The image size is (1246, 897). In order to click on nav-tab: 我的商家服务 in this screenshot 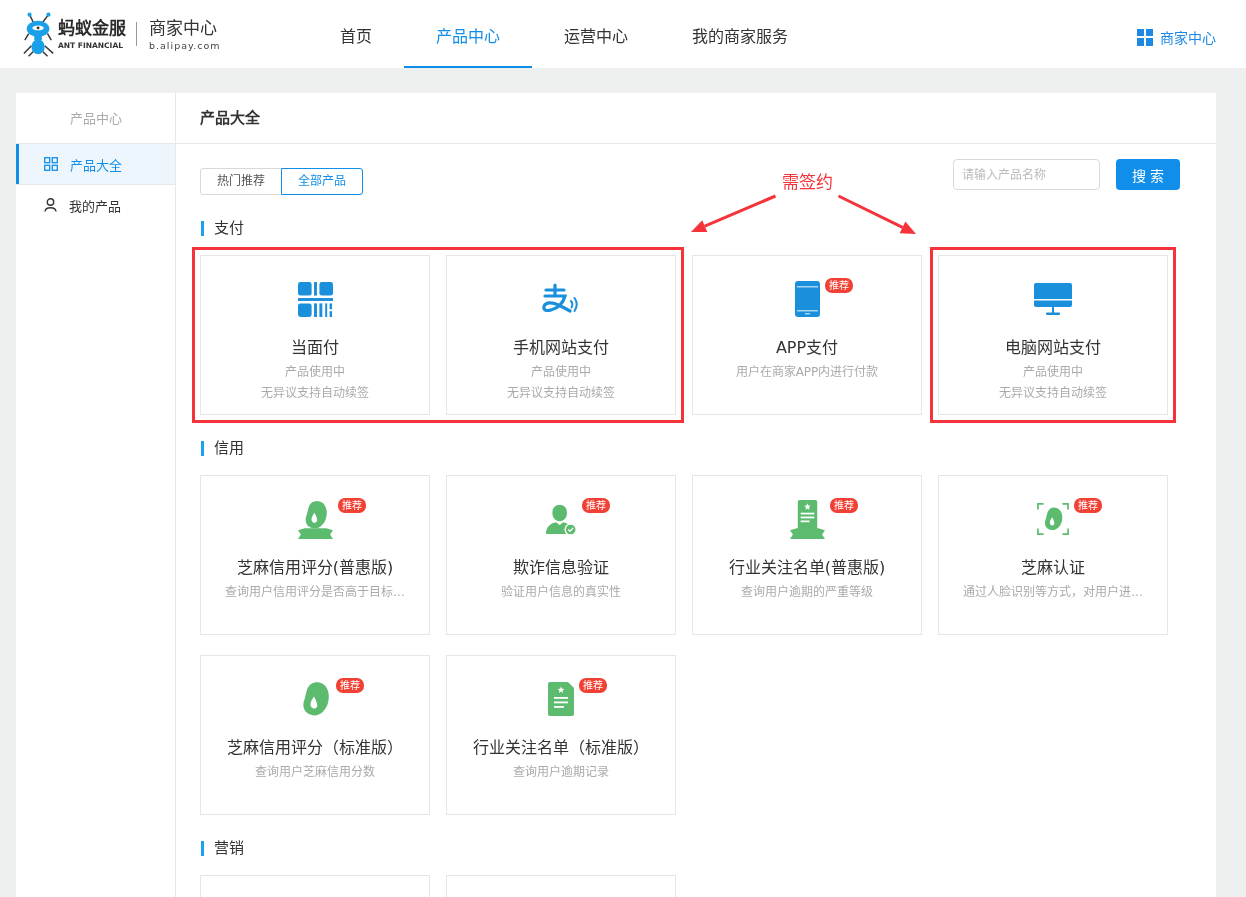, I will do `click(740, 34)`.